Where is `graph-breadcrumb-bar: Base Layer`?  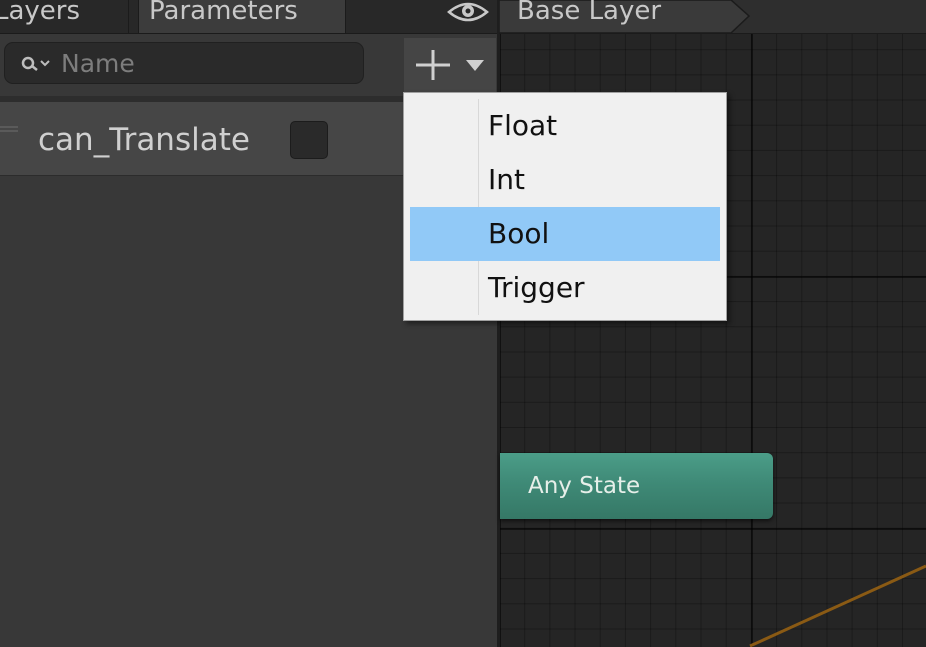 graph-breadcrumb-bar: Base Layer is located at coordinates (712, 17).